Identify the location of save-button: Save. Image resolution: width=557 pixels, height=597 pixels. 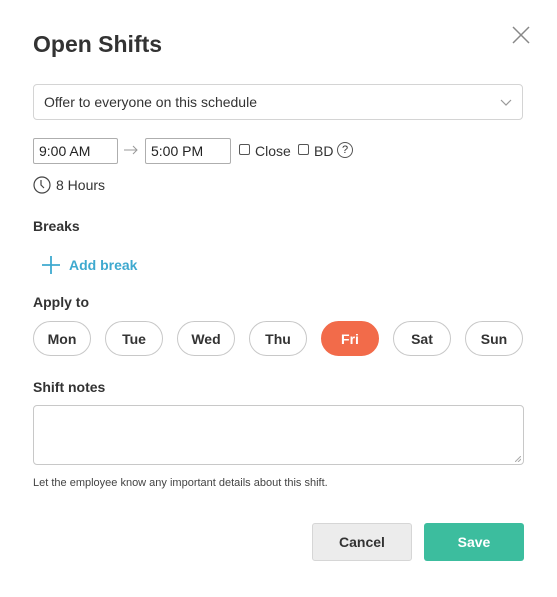
(474, 542).